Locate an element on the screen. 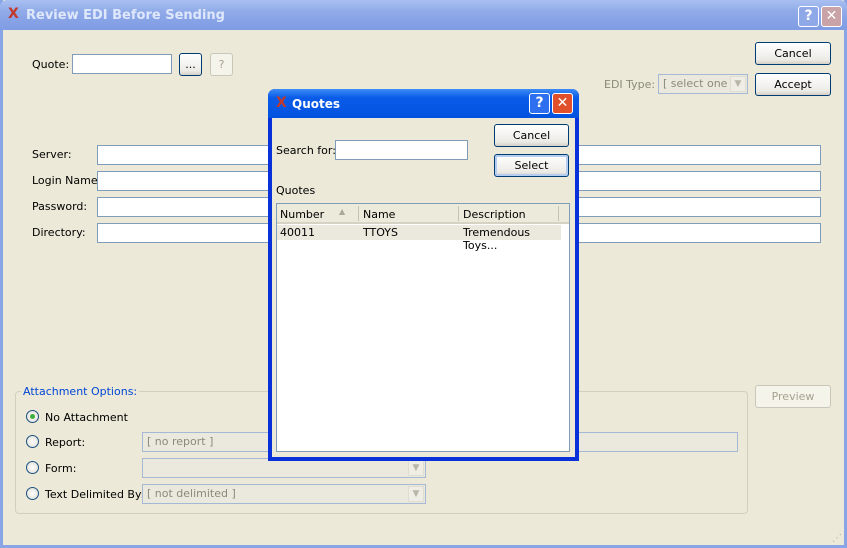  cancel-button: Cancel is located at coordinates (793, 53).